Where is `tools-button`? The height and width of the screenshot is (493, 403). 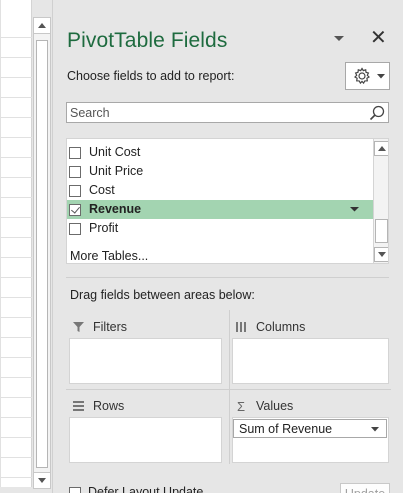
tools-button is located at coordinates (367, 76).